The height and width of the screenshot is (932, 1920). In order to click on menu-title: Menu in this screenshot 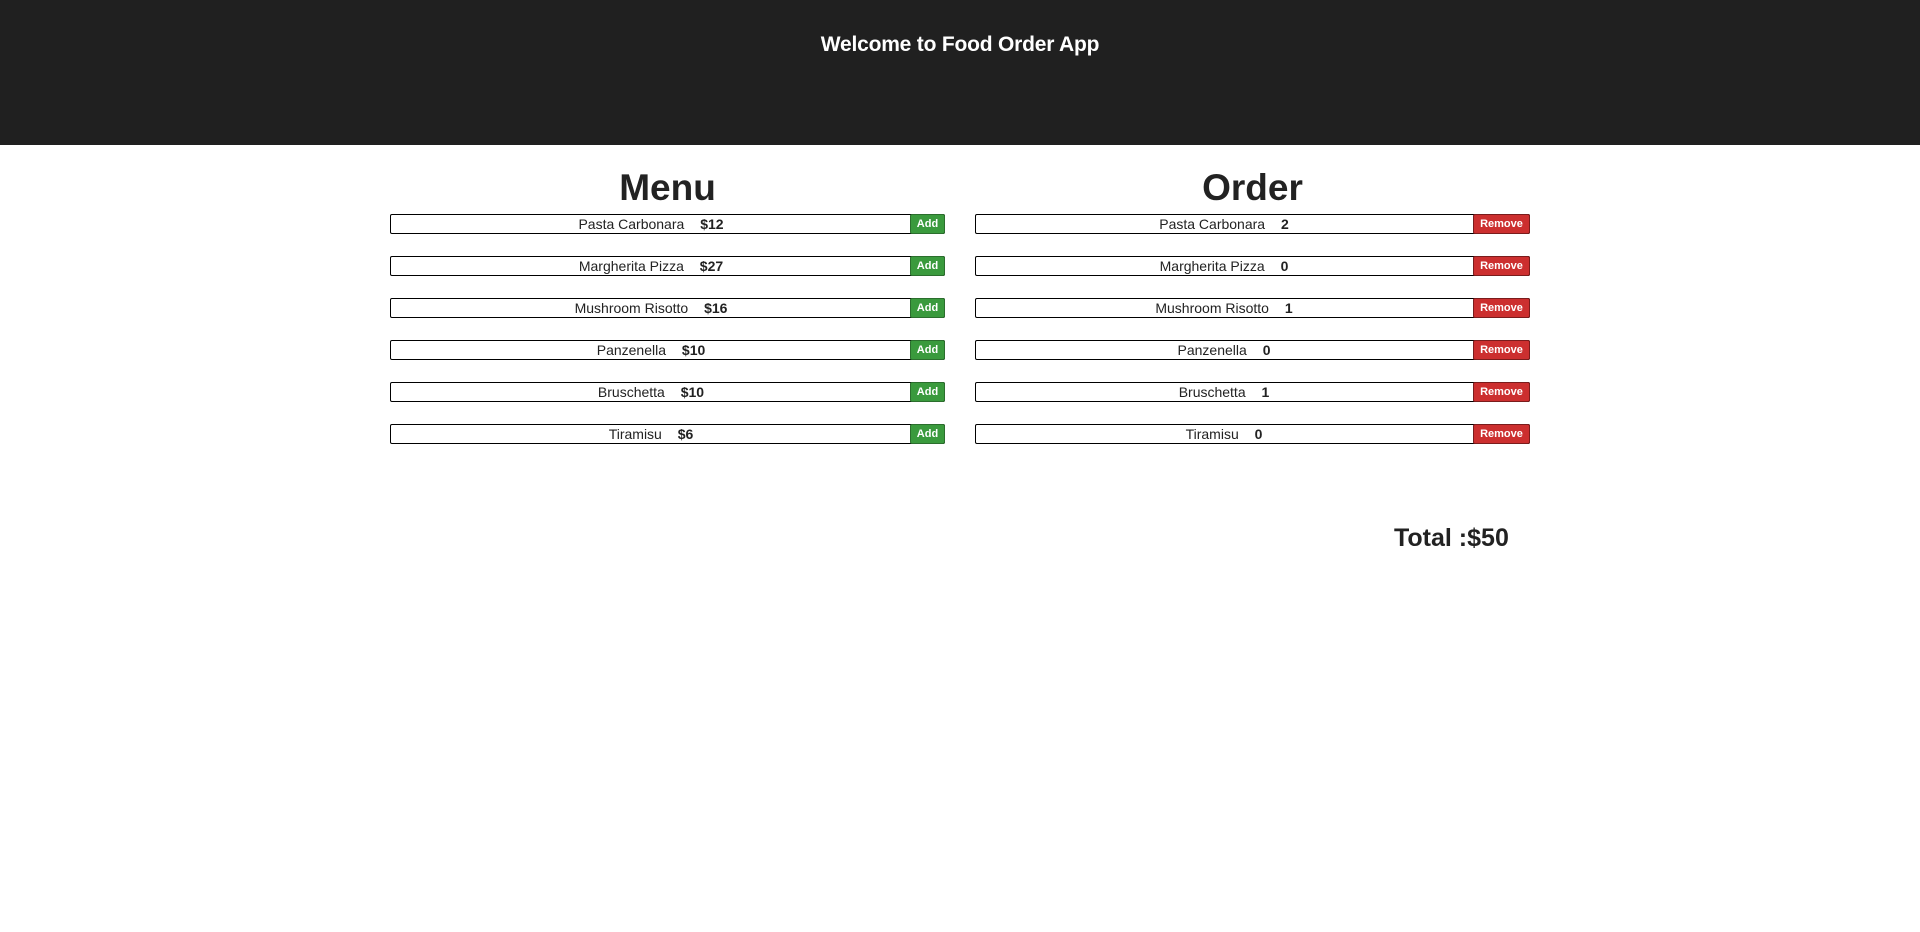, I will do `click(667, 187)`.